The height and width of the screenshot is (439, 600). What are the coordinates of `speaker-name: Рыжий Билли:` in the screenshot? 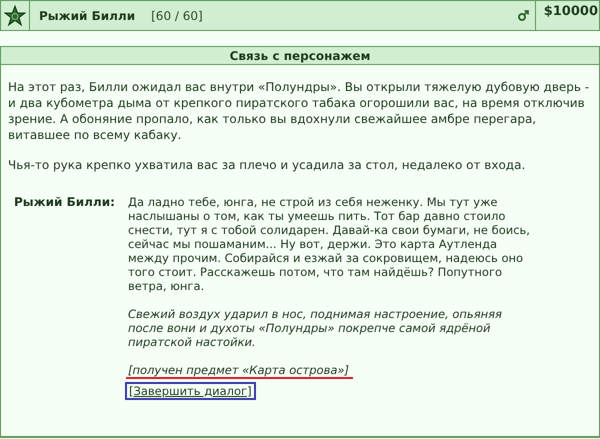 It's located at (64, 203).